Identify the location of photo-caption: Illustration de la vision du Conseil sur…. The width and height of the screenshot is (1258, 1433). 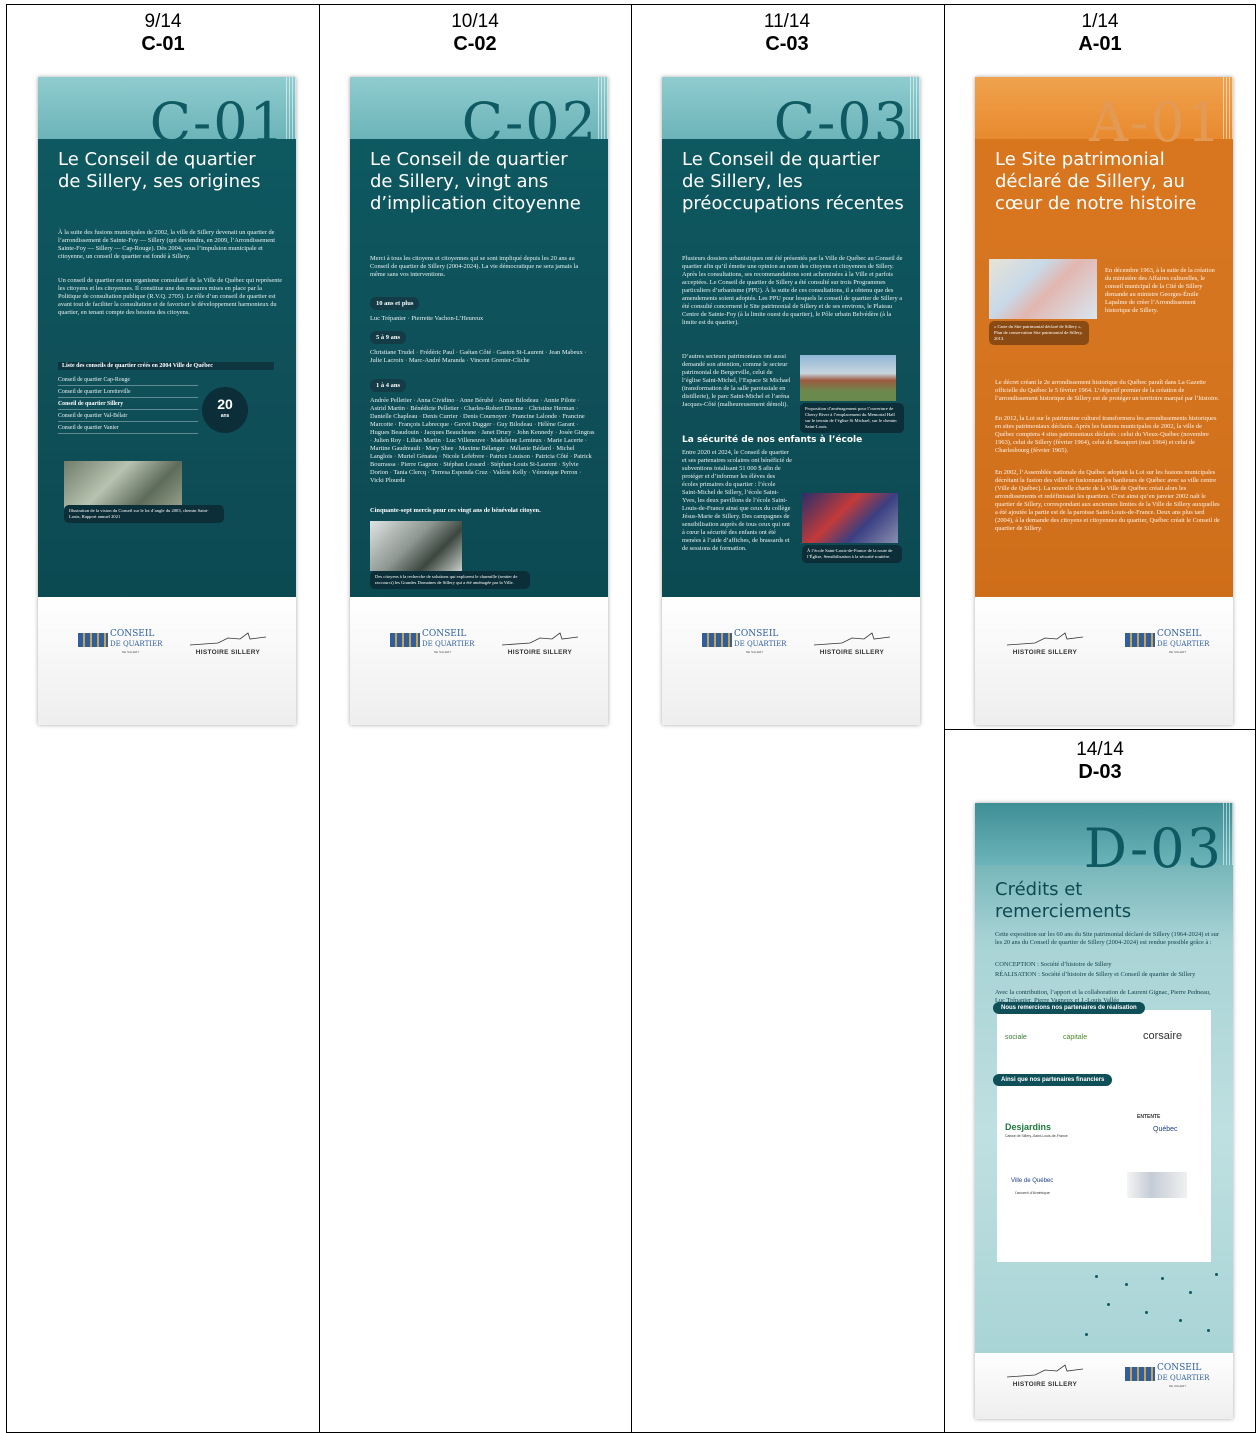
(144, 514).